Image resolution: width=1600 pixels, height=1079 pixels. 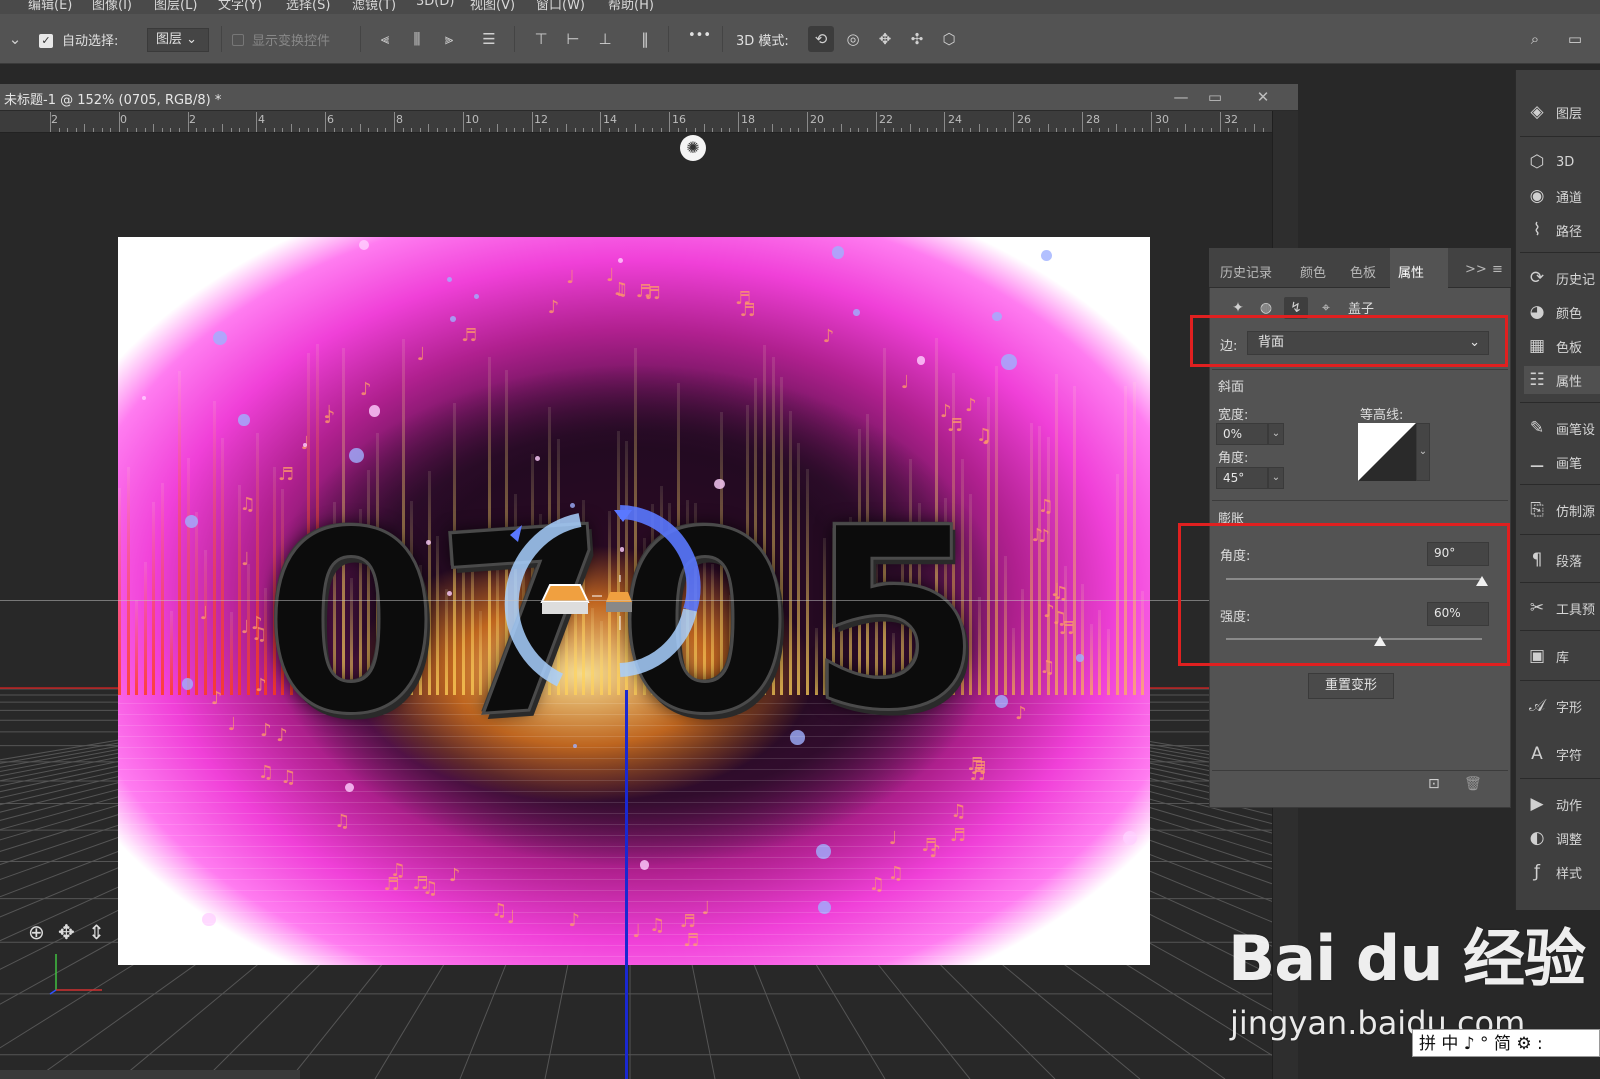 I want to click on ruler-number: 32, so click(x=1231, y=119).